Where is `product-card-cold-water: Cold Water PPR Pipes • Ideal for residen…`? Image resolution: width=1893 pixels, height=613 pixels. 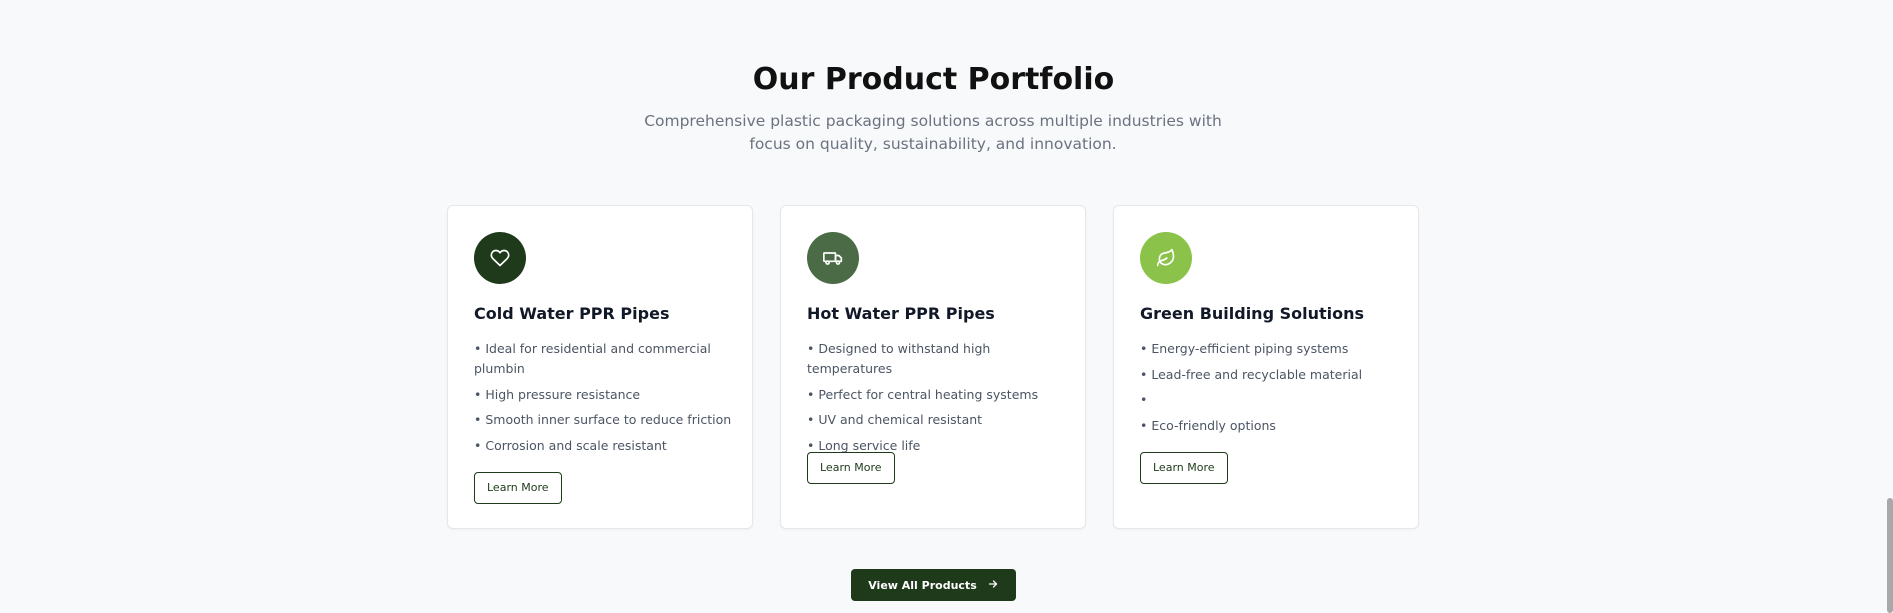
product-card-cold-water: Cold Water PPR Pipes • Ideal for residen… is located at coordinates (600, 367).